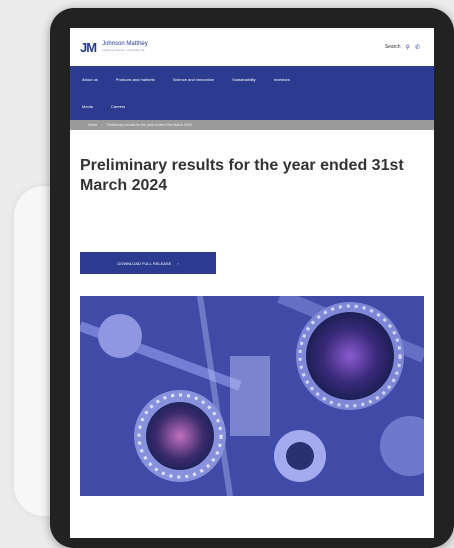  I want to click on download-button-label: DOWNLOAD FULL RELEASE, so click(144, 263).